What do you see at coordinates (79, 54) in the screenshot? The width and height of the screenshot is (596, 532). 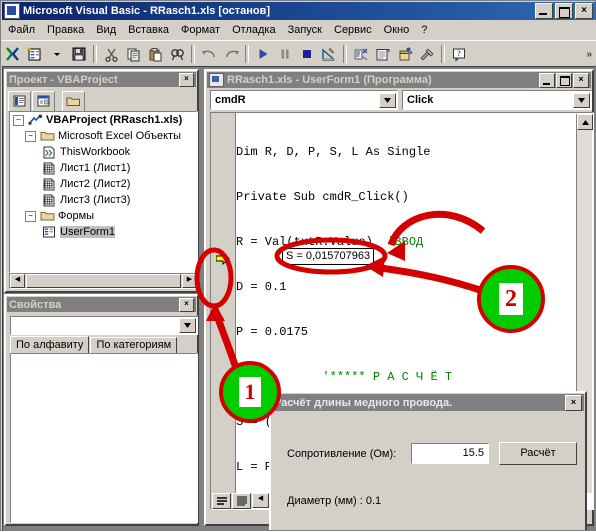 I see `save-icon` at bounding box center [79, 54].